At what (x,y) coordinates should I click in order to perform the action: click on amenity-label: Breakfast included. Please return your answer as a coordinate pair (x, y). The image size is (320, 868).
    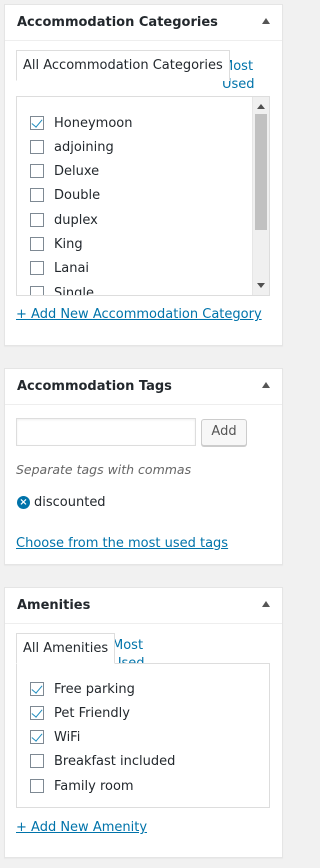
    Looking at the image, I should click on (115, 761).